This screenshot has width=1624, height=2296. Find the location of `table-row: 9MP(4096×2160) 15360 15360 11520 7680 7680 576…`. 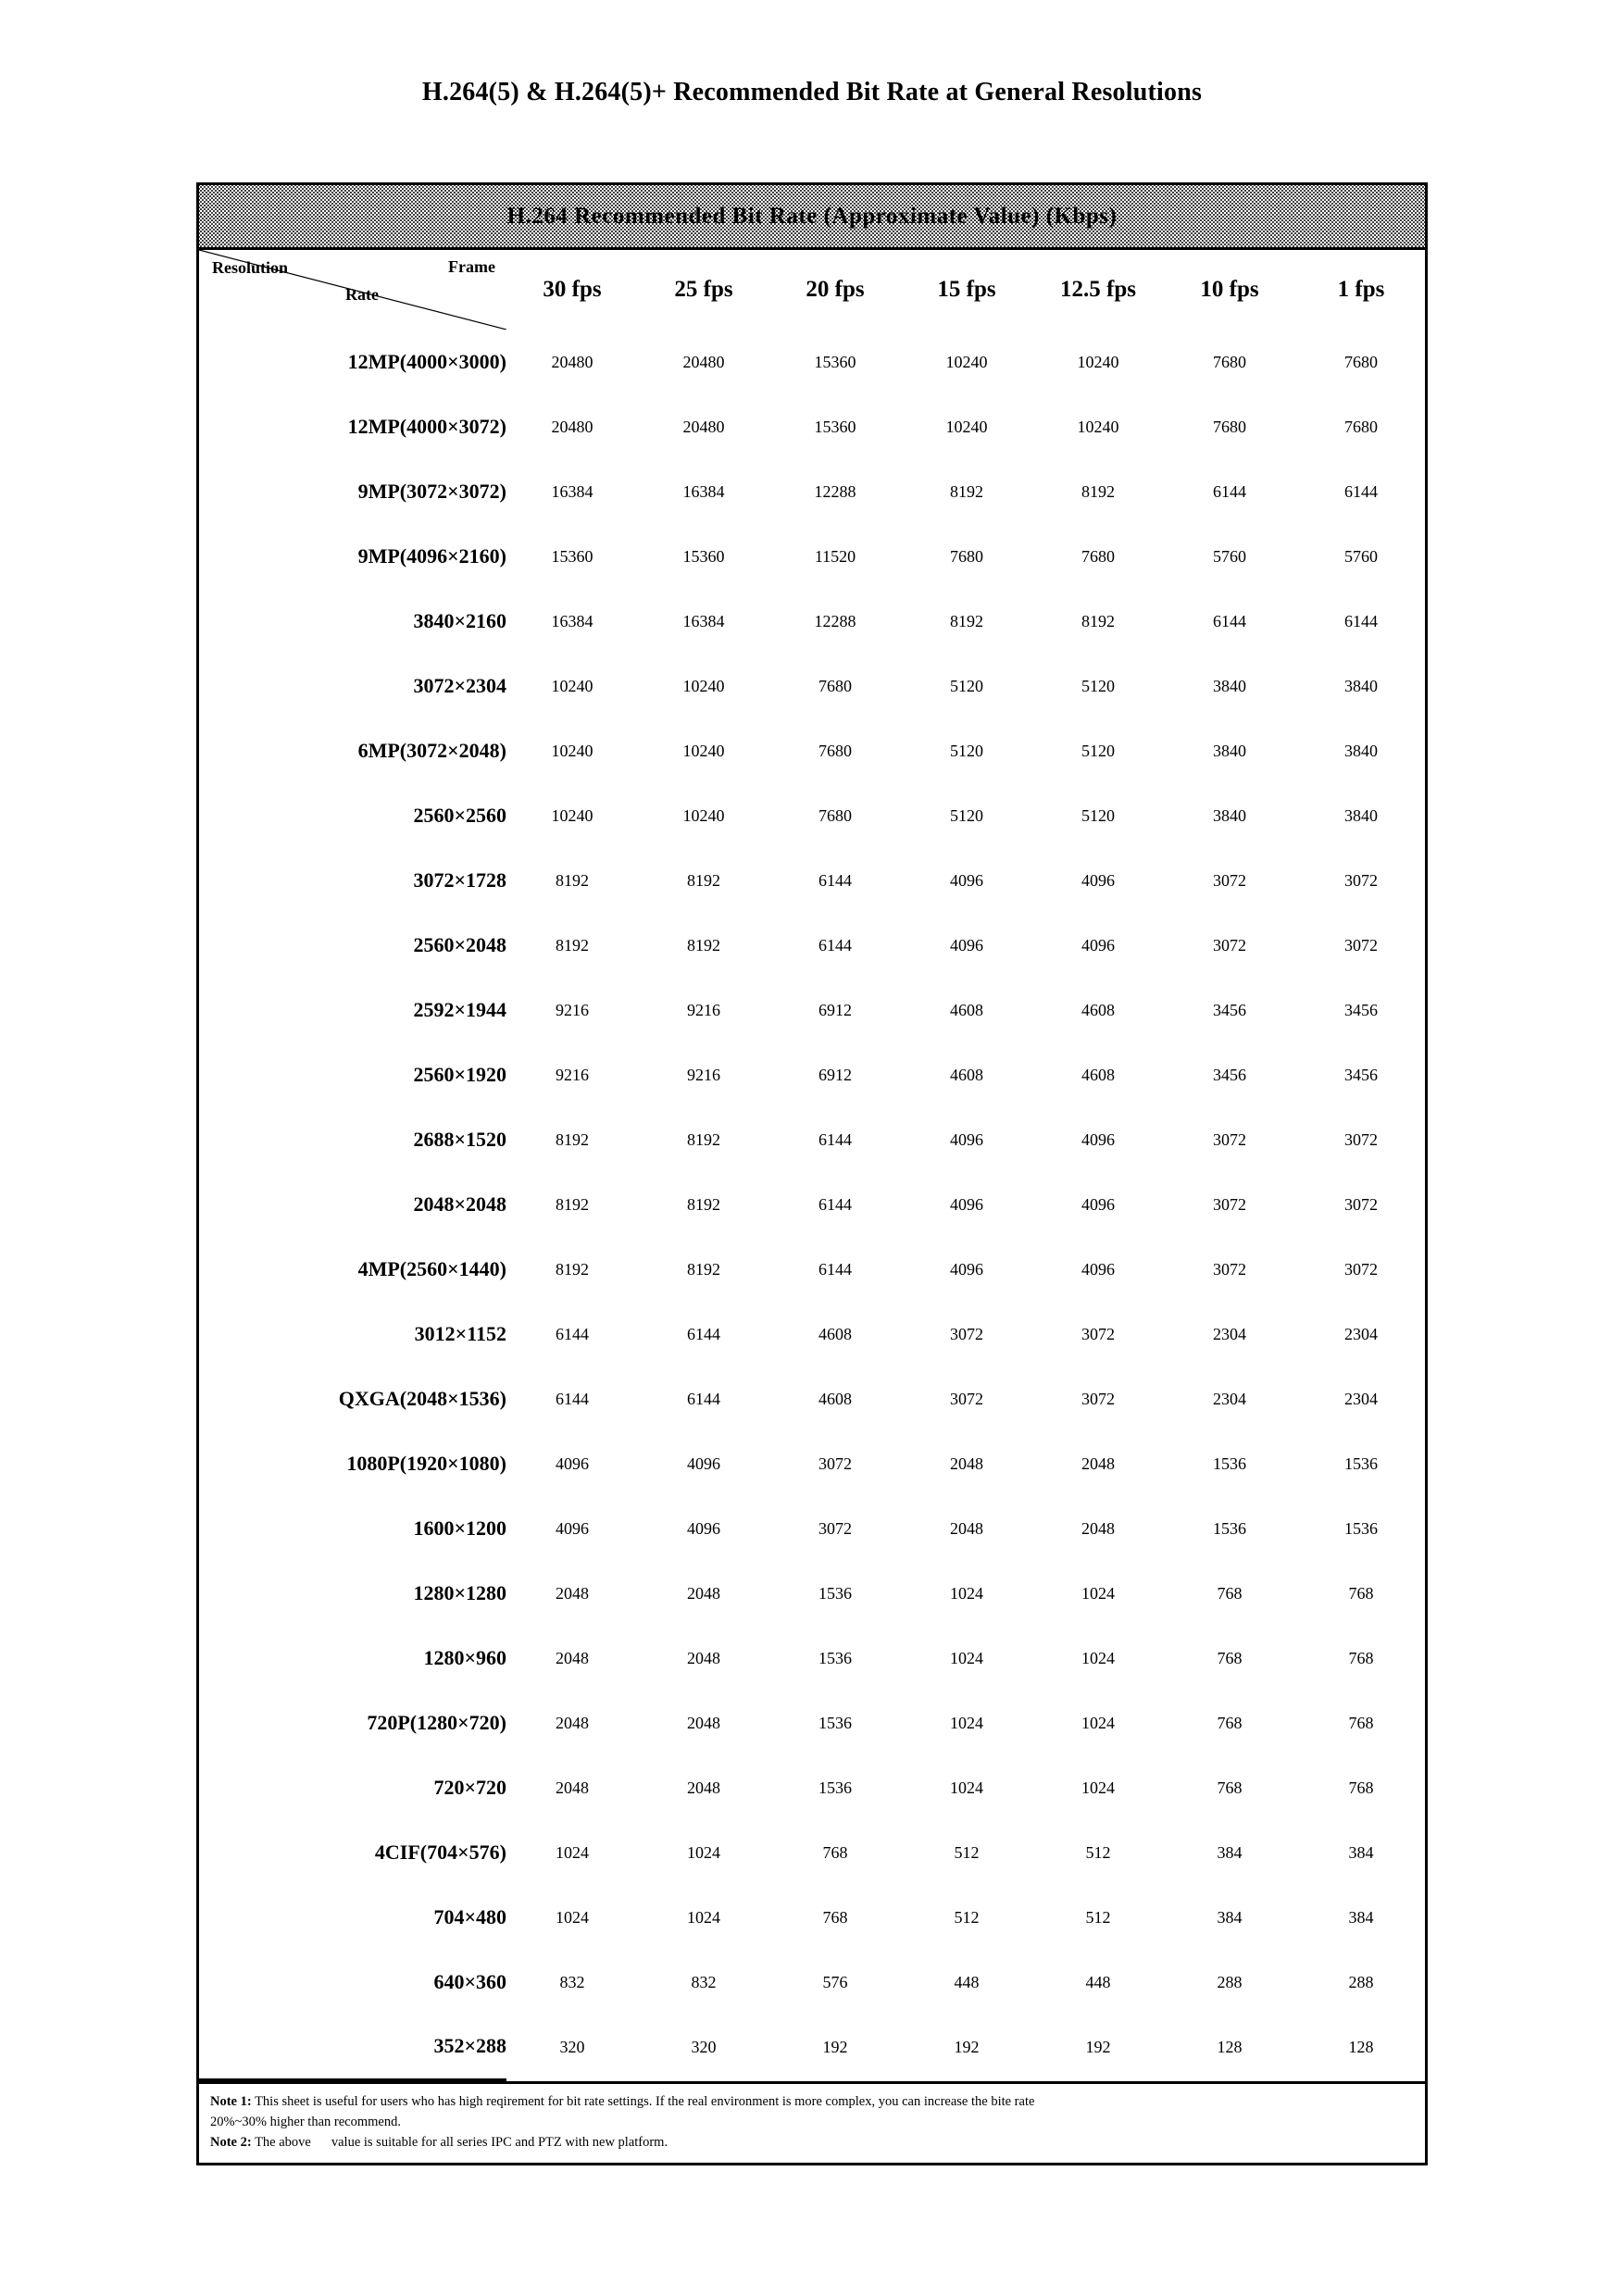

table-row: 9MP(4096×2160) 15360 15360 11520 7680 7680 576… is located at coordinates (813, 556).